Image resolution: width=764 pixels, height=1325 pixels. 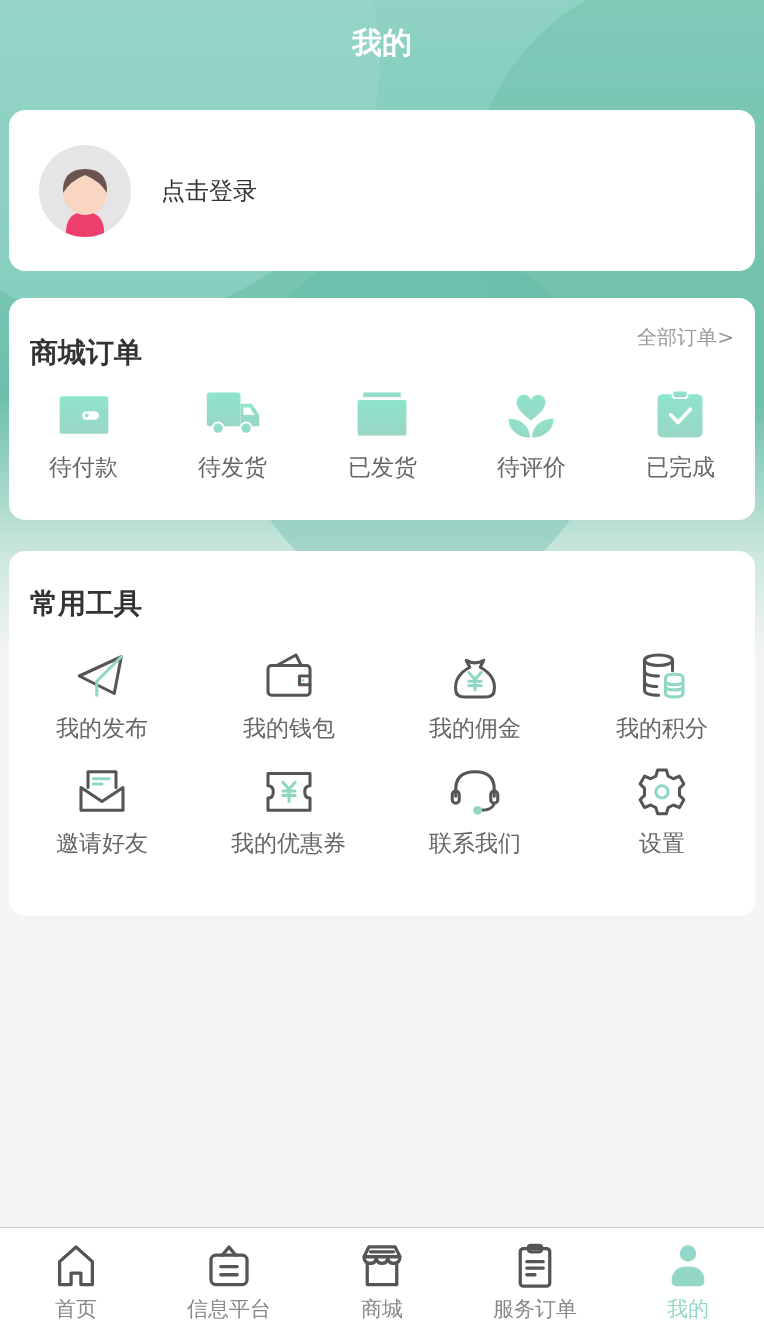 I want to click on tool-item: 我的发布, so click(x=102, y=697).